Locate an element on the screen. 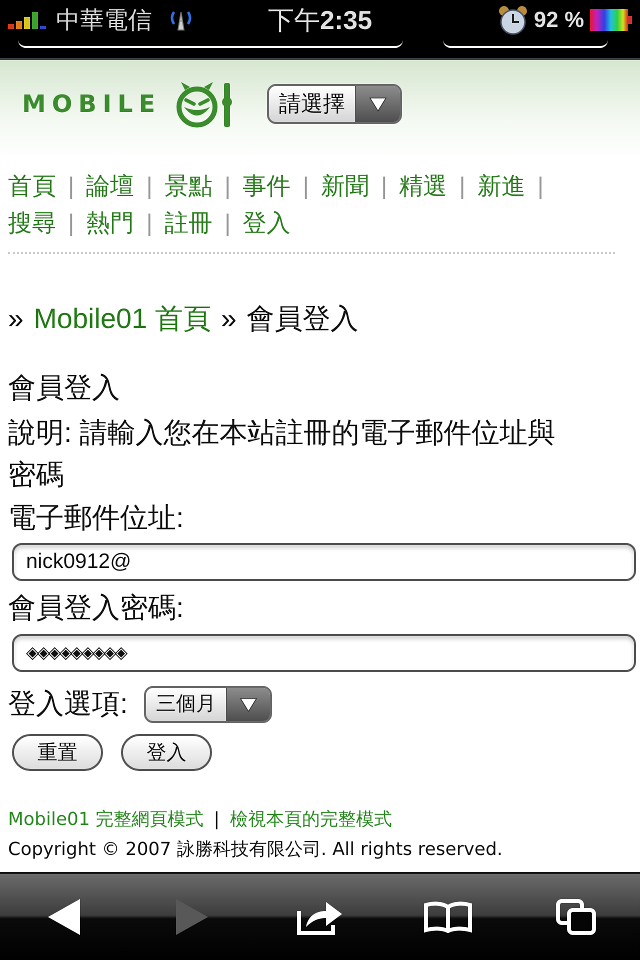  right-triangle-icon is located at coordinates (192, 917).